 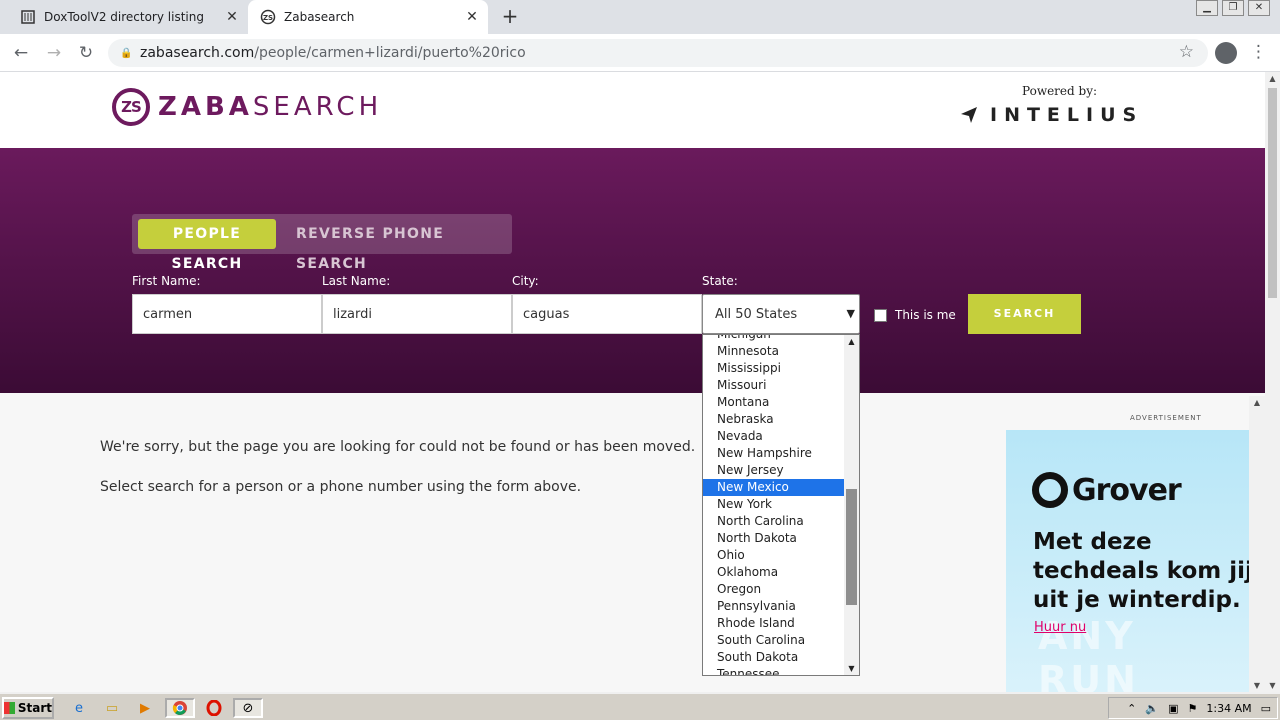 I want to click on state-option: South Dakota, so click(x=774, y=657).